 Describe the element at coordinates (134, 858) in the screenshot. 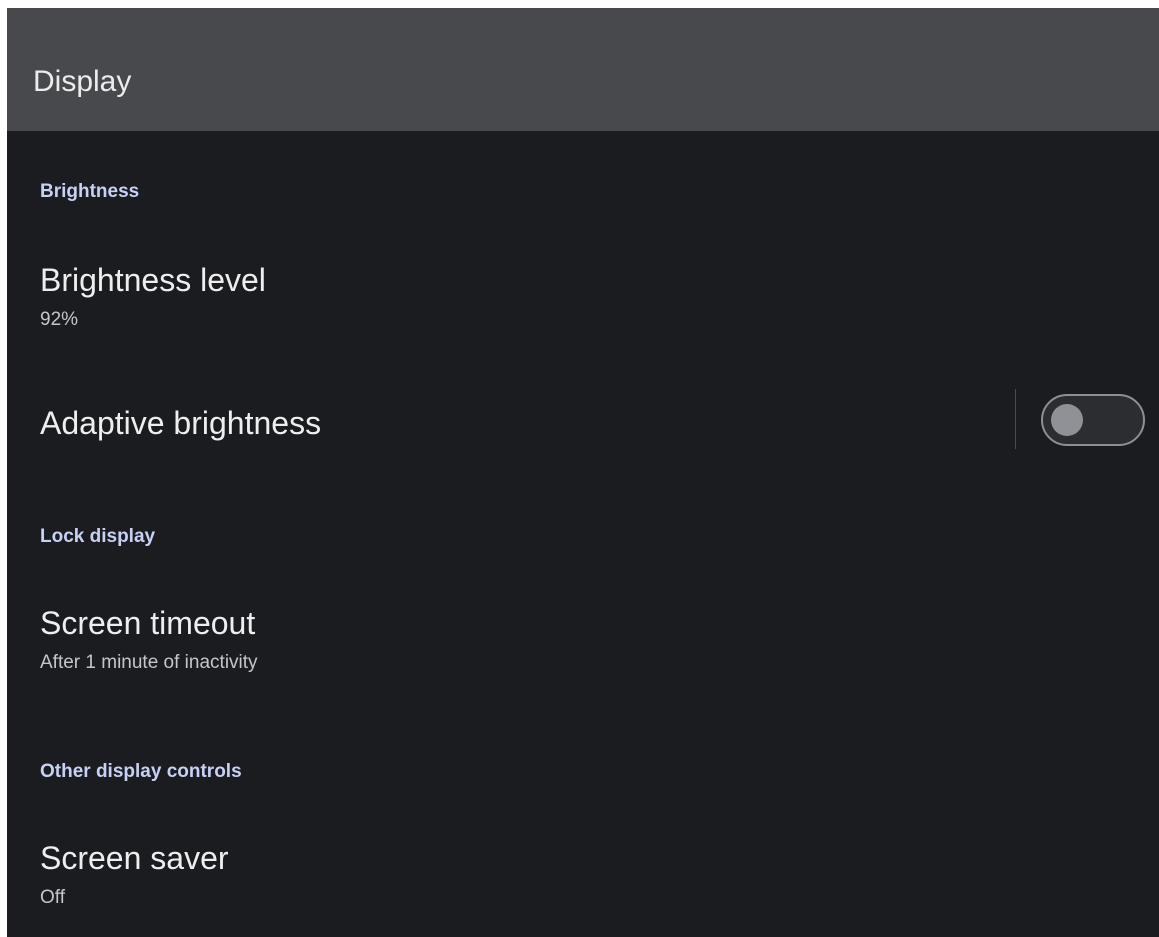

I see `screen-saver-title: Screen saver` at that location.